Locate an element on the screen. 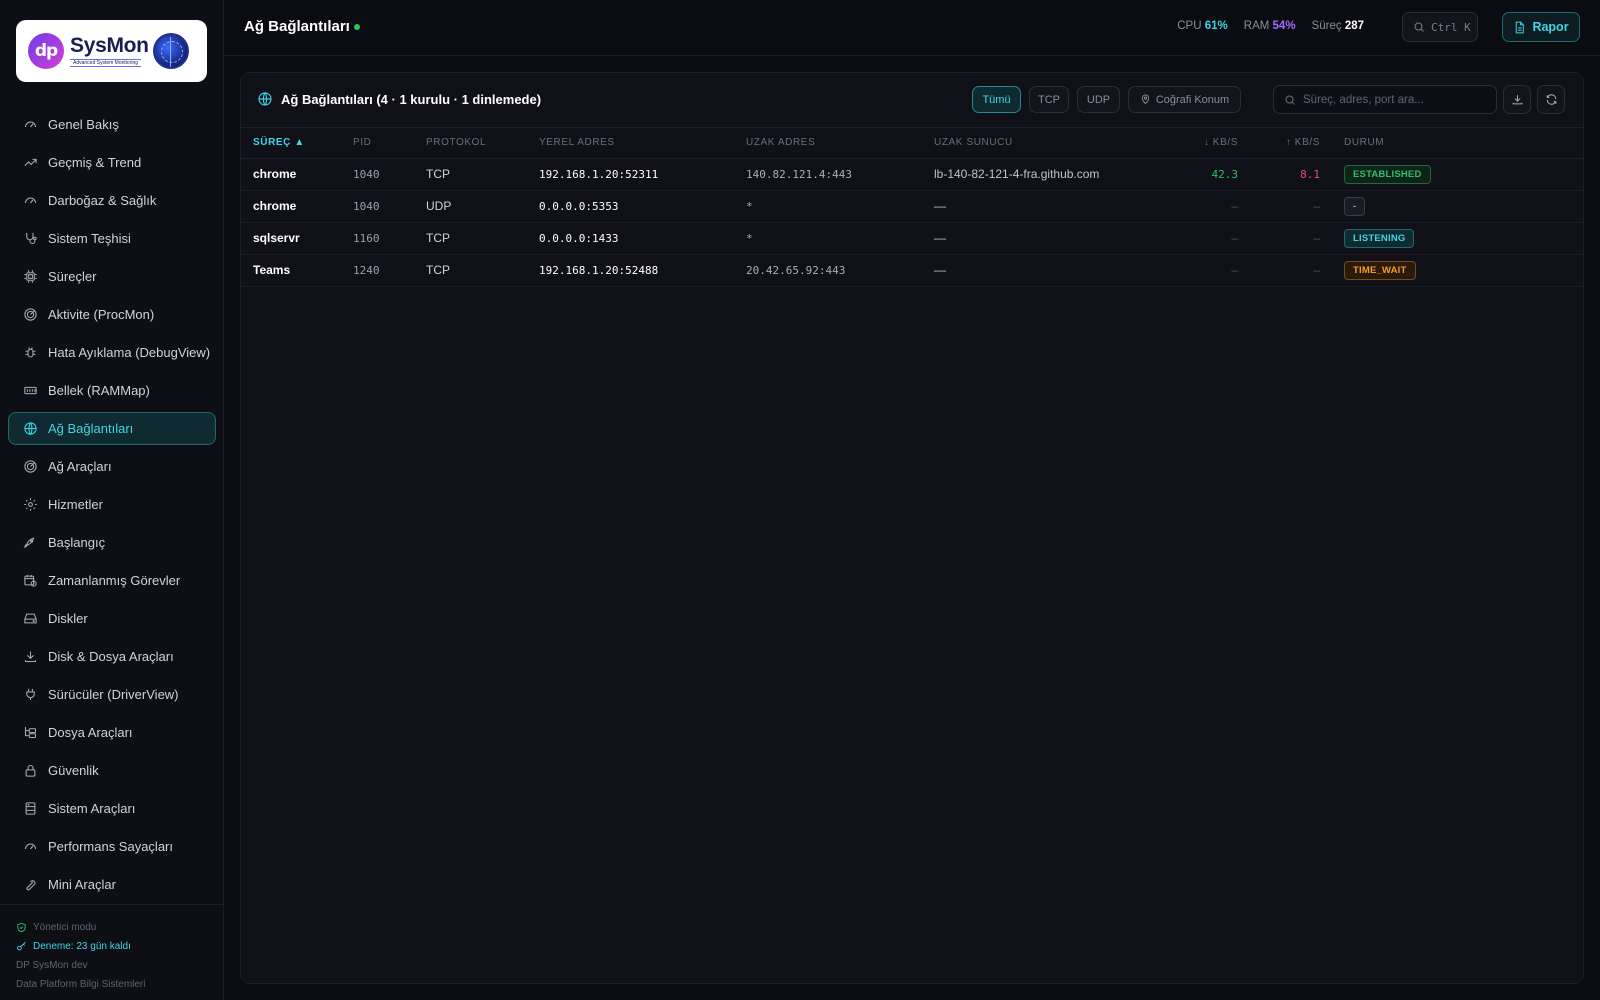  sidebar-item-aktivite-procmon: Aktivite (ProcMon) is located at coordinates (112, 314).